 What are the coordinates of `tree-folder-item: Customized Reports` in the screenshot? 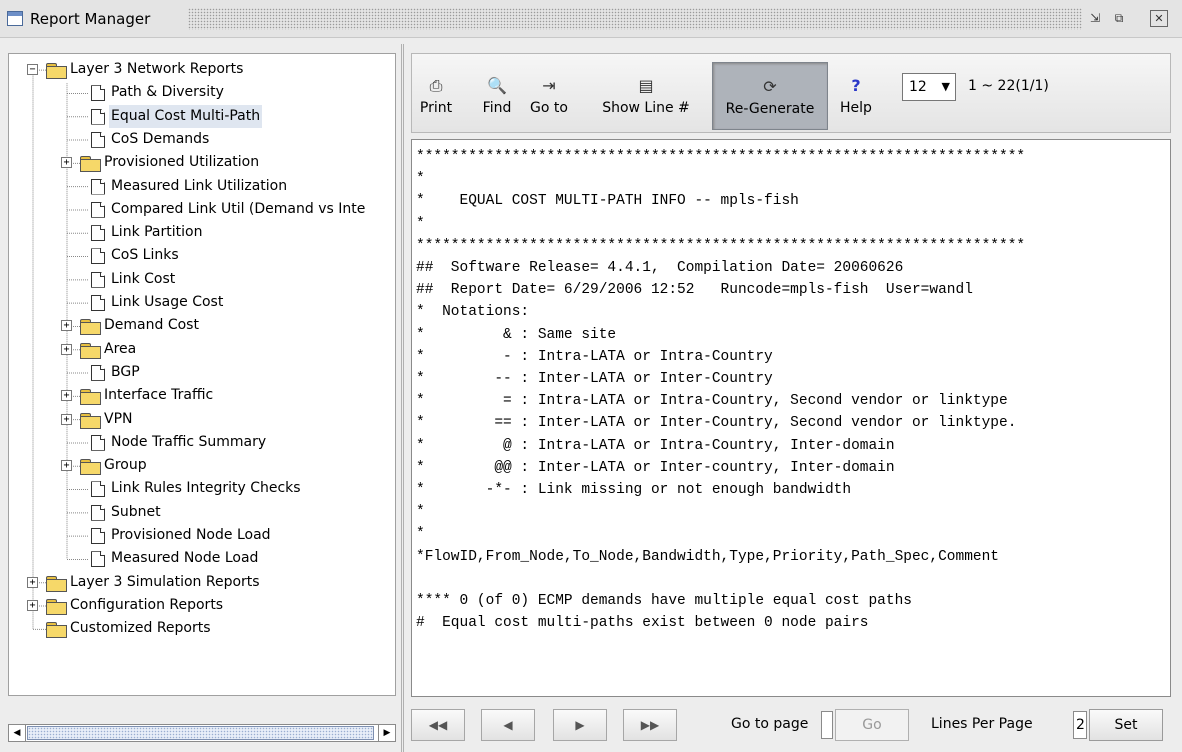 It's located at (202, 628).